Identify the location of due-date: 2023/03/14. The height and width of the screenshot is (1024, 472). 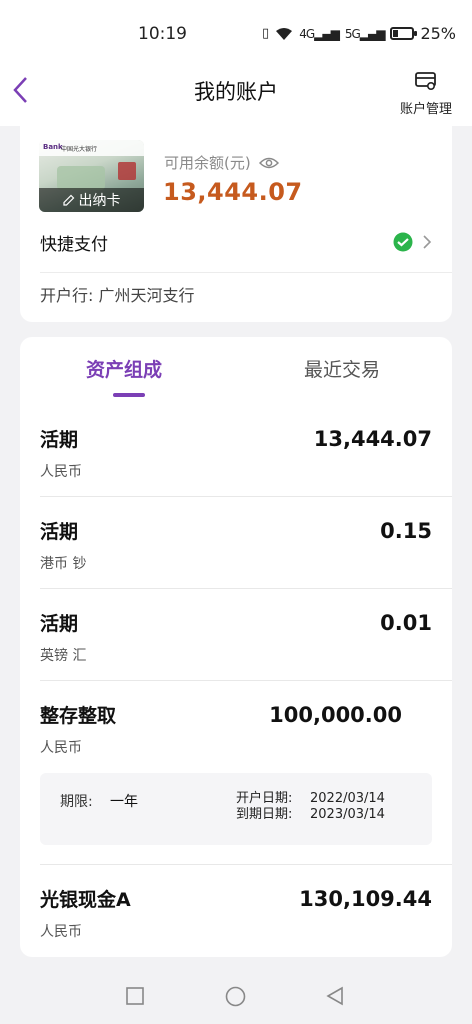
(347, 814).